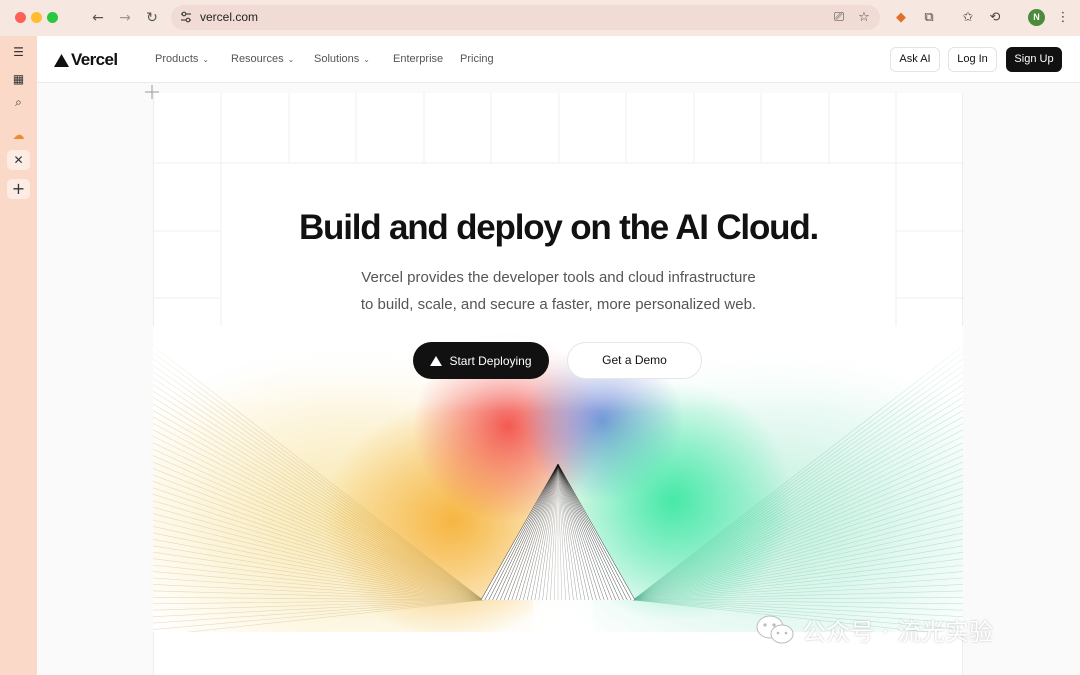 The height and width of the screenshot is (675, 1080). What do you see at coordinates (775, 629) in the screenshot?
I see `wechat-icon` at bounding box center [775, 629].